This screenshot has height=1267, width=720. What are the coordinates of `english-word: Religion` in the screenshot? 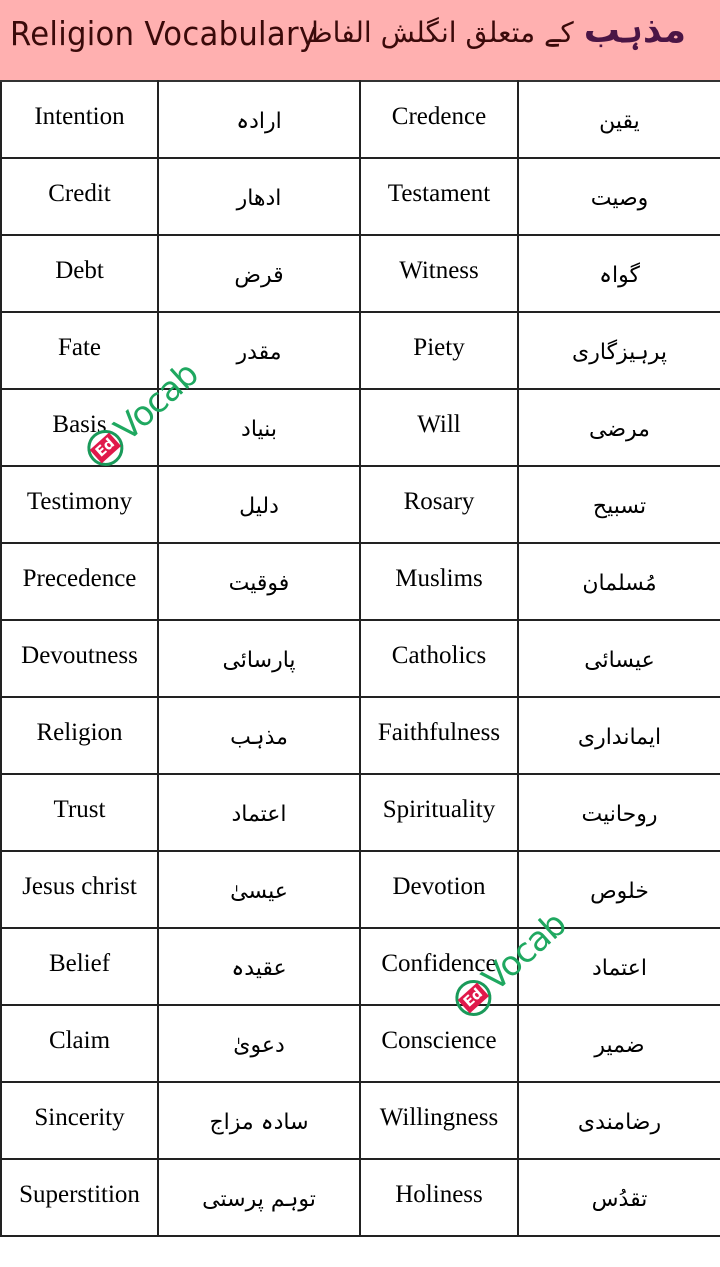 It's located at (79, 732).